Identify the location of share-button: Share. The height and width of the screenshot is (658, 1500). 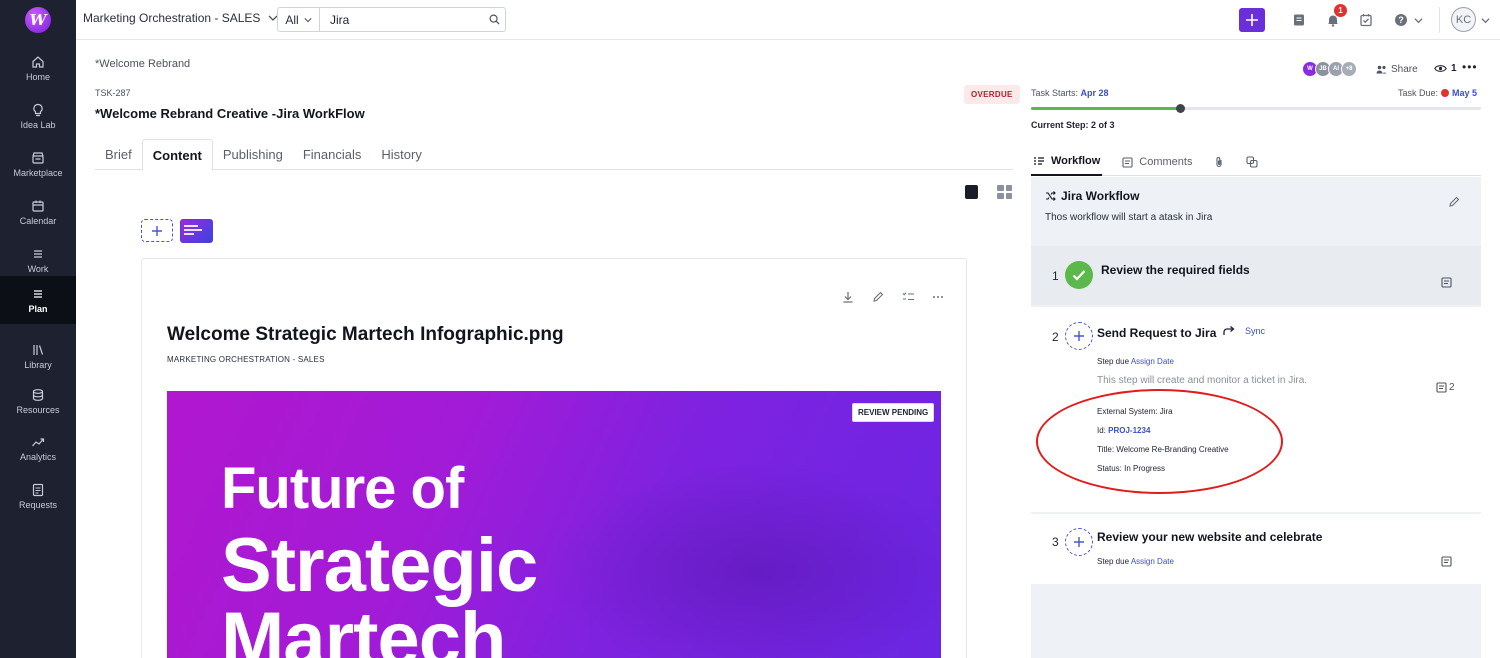
(1397, 69).